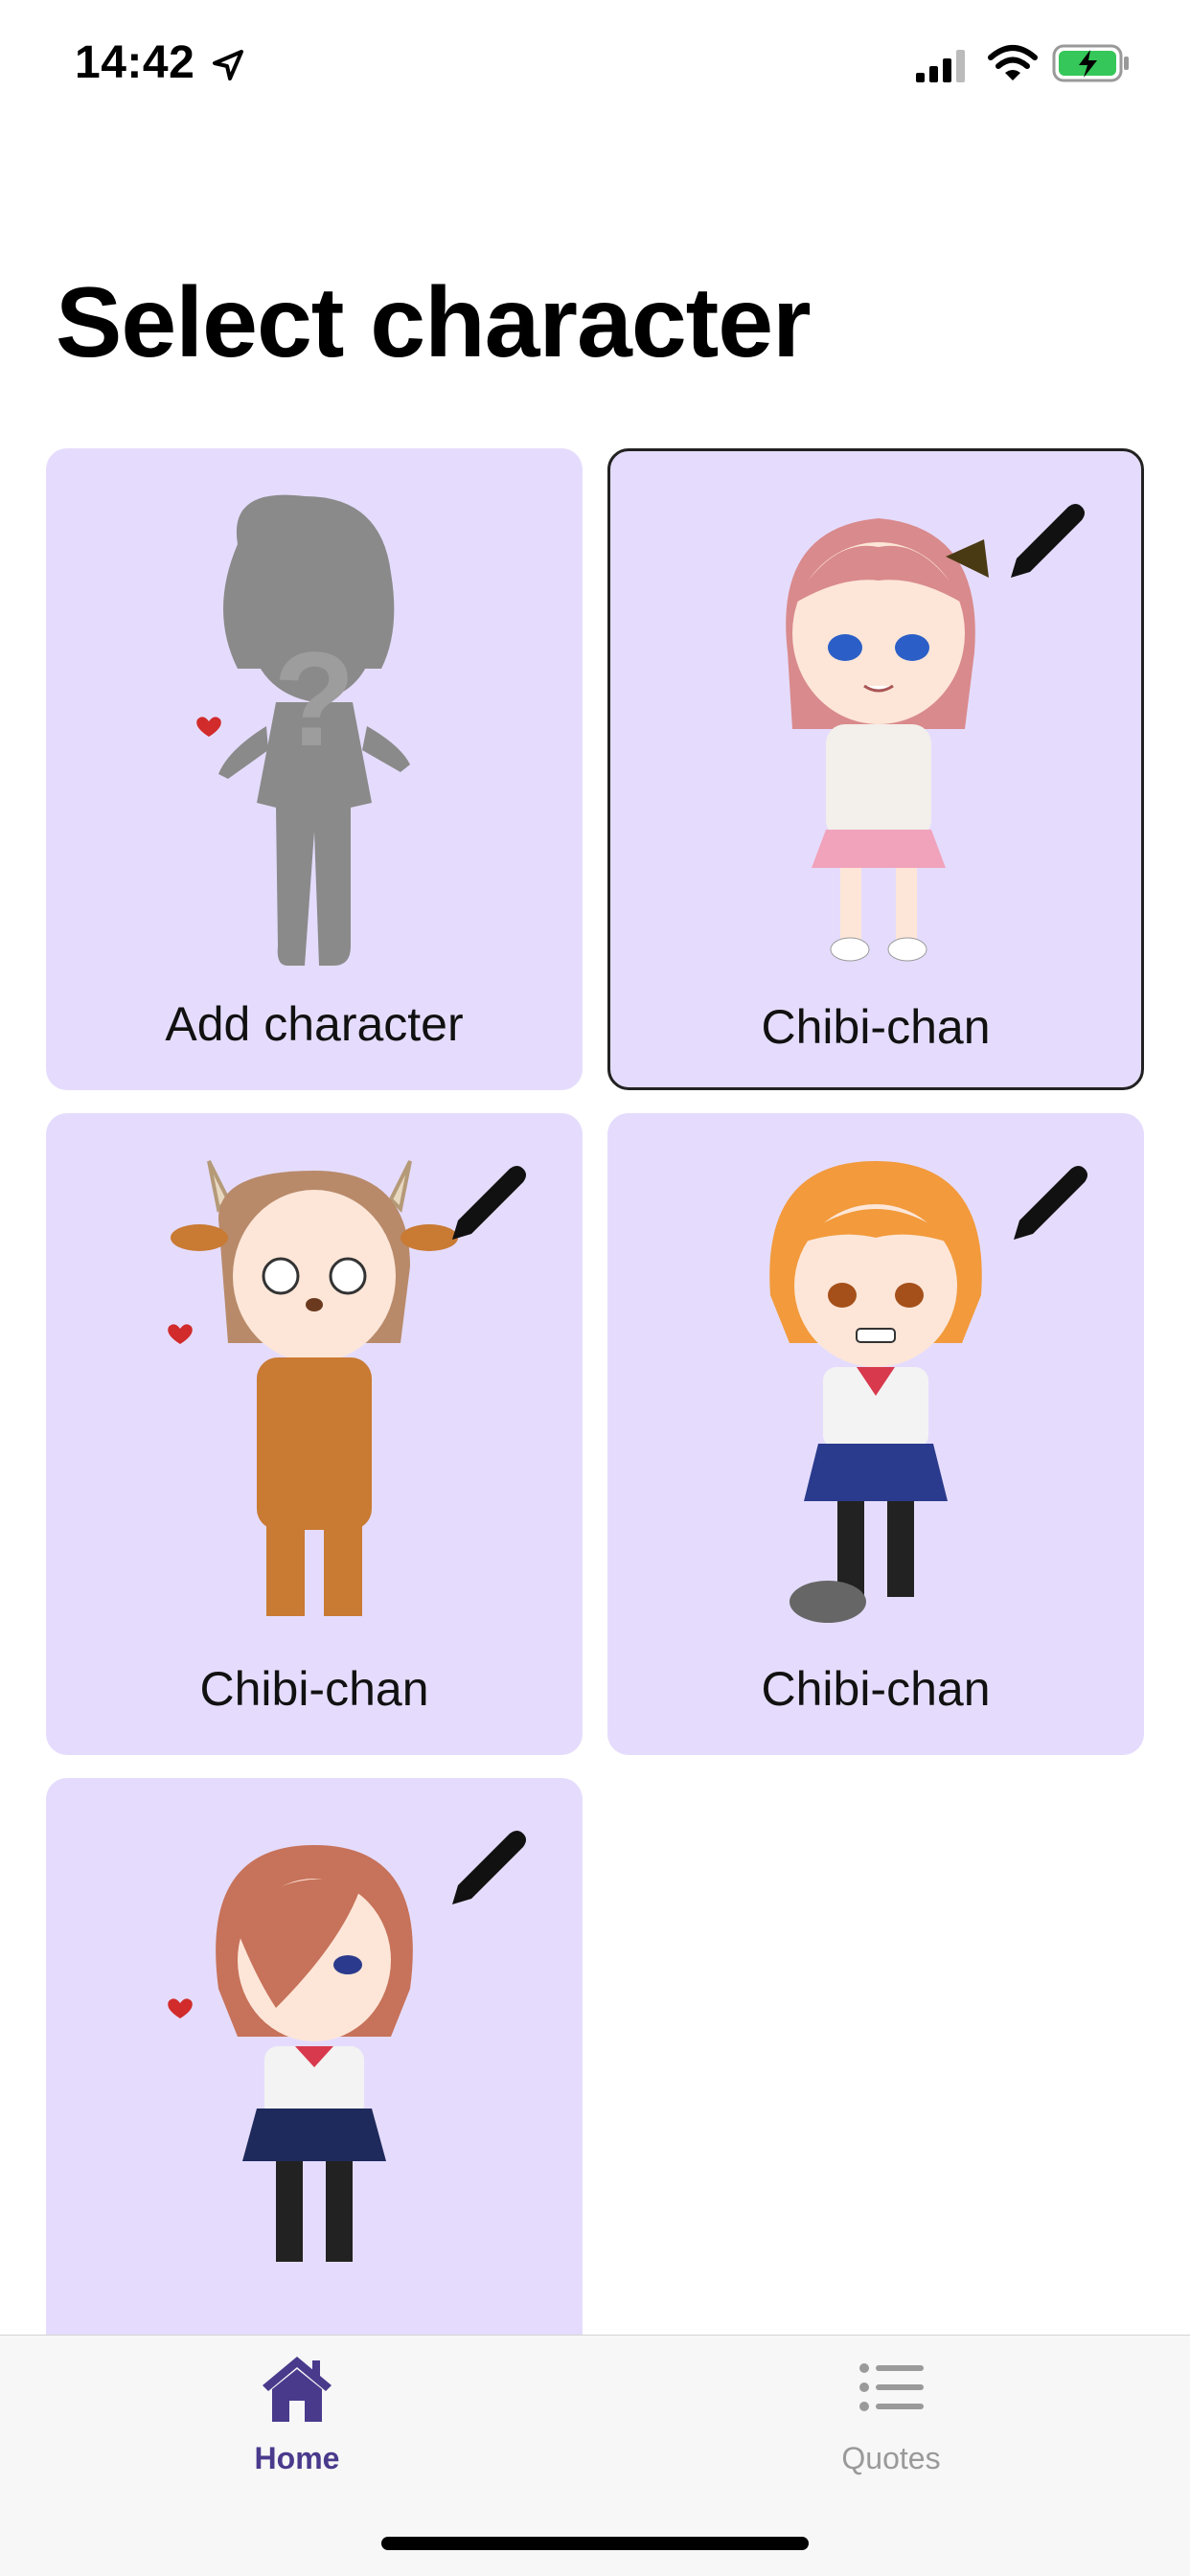 This screenshot has height=2576, width=1190. Describe the element at coordinates (595, 2543) in the screenshot. I see `home-indicator` at that location.